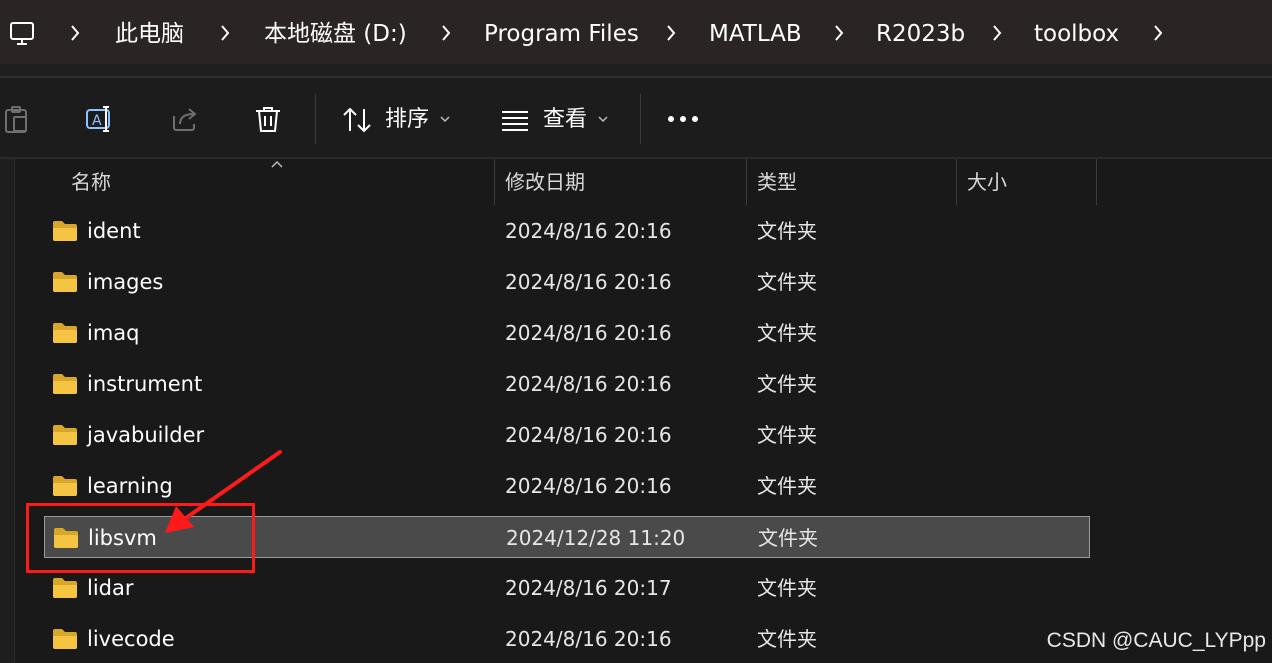 Image resolution: width=1272 pixels, height=663 pixels. Describe the element at coordinates (545, 182) in the screenshot. I see `column-header-modified: 修改日期` at that location.